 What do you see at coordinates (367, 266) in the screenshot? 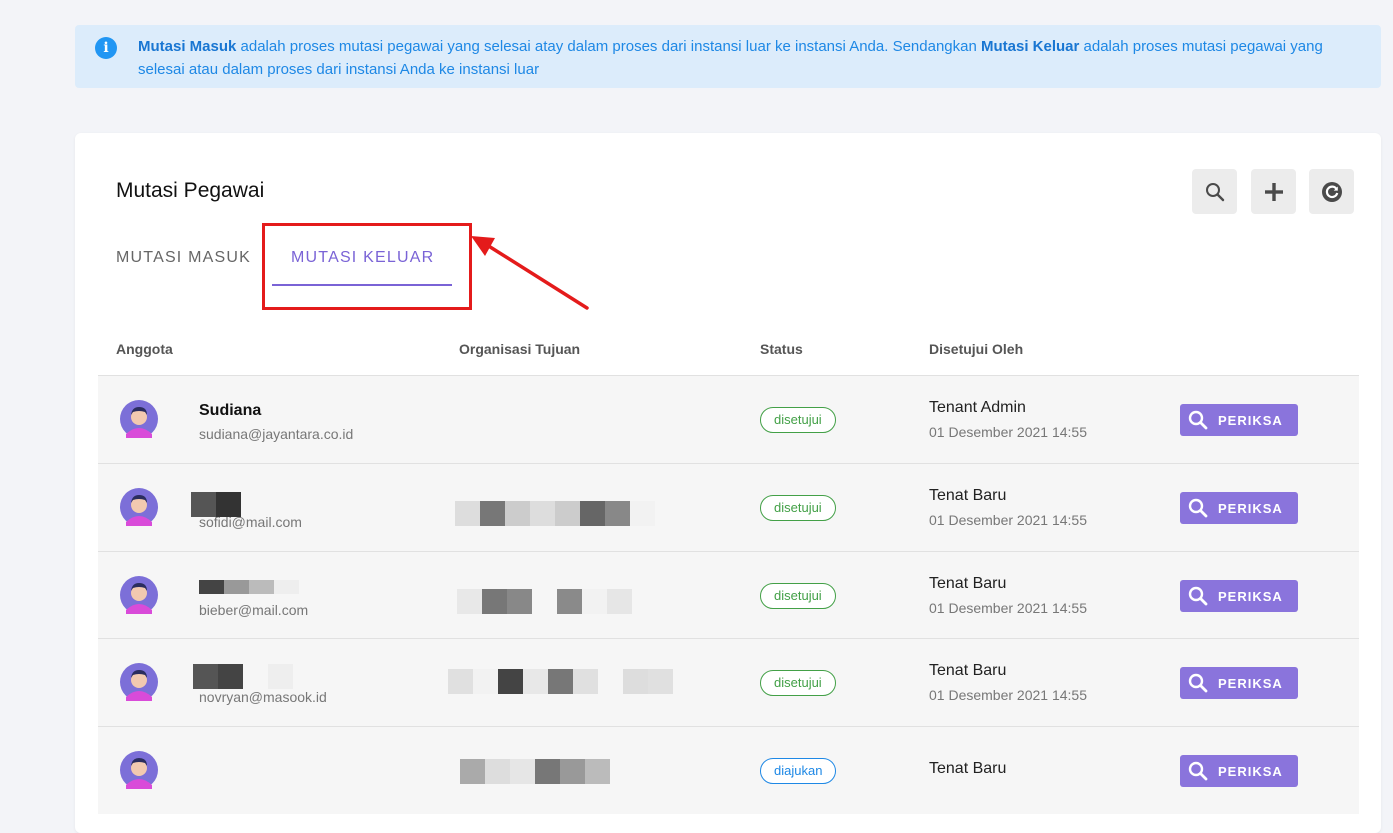
I see `annotation-highlight-box` at bounding box center [367, 266].